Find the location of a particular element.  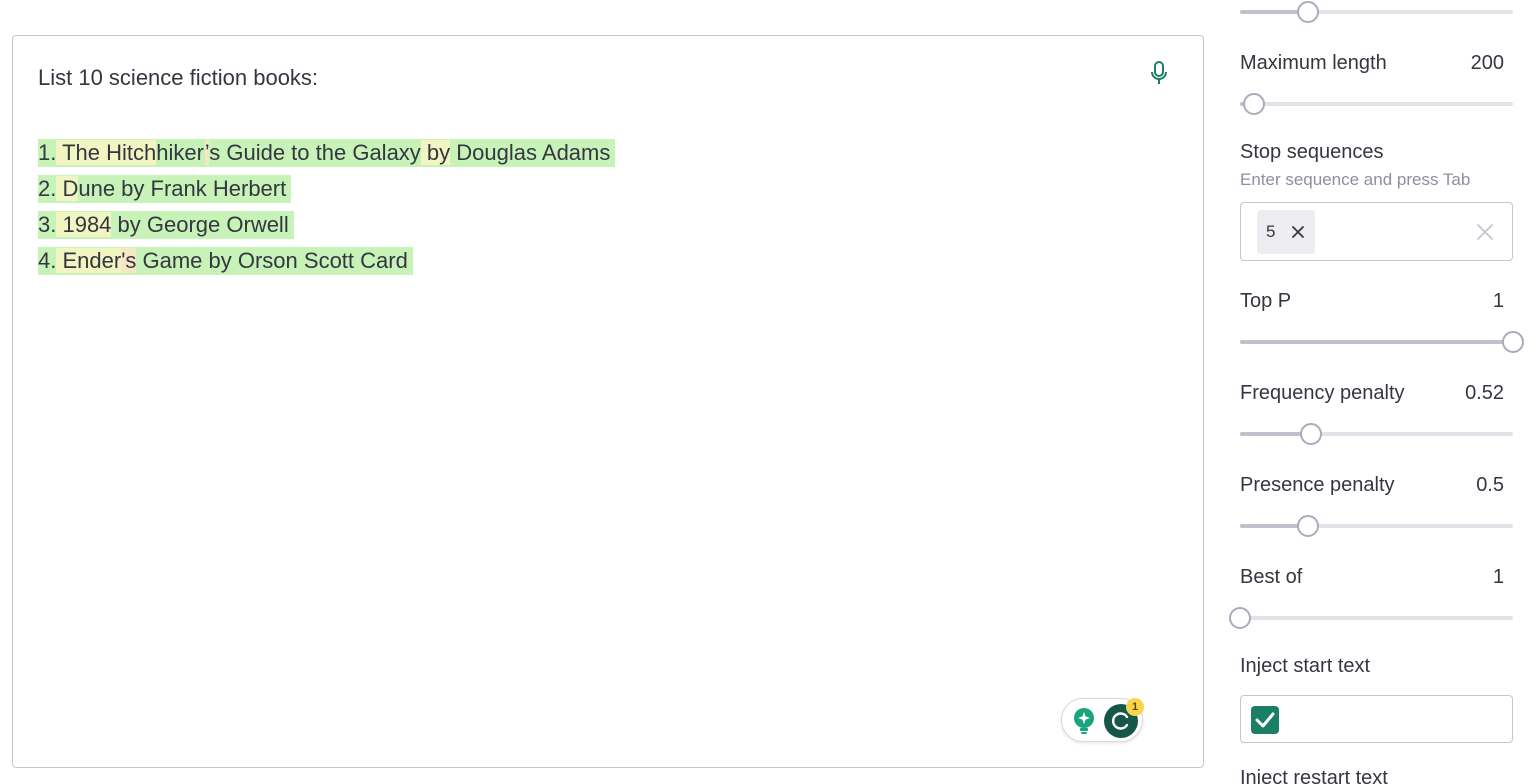

completion-line-4: 4. Ender's Game by Orson Scott Card is located at coordinates (225, 261).